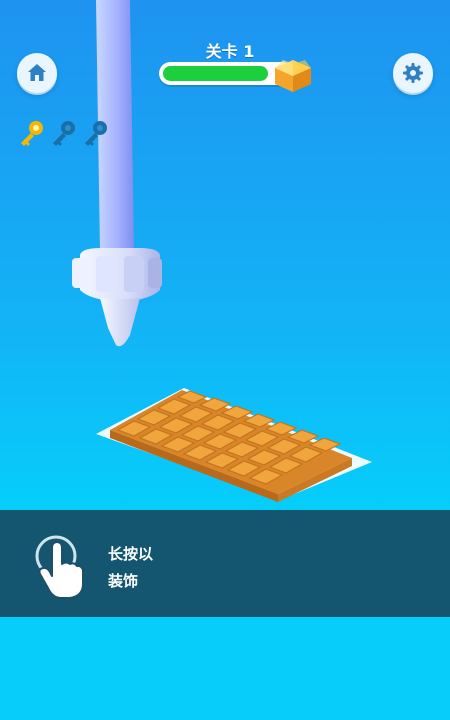 The width and height of the screenshot is (450, 720). I want to click on level-label: 关卡 1, so click(230, 51).